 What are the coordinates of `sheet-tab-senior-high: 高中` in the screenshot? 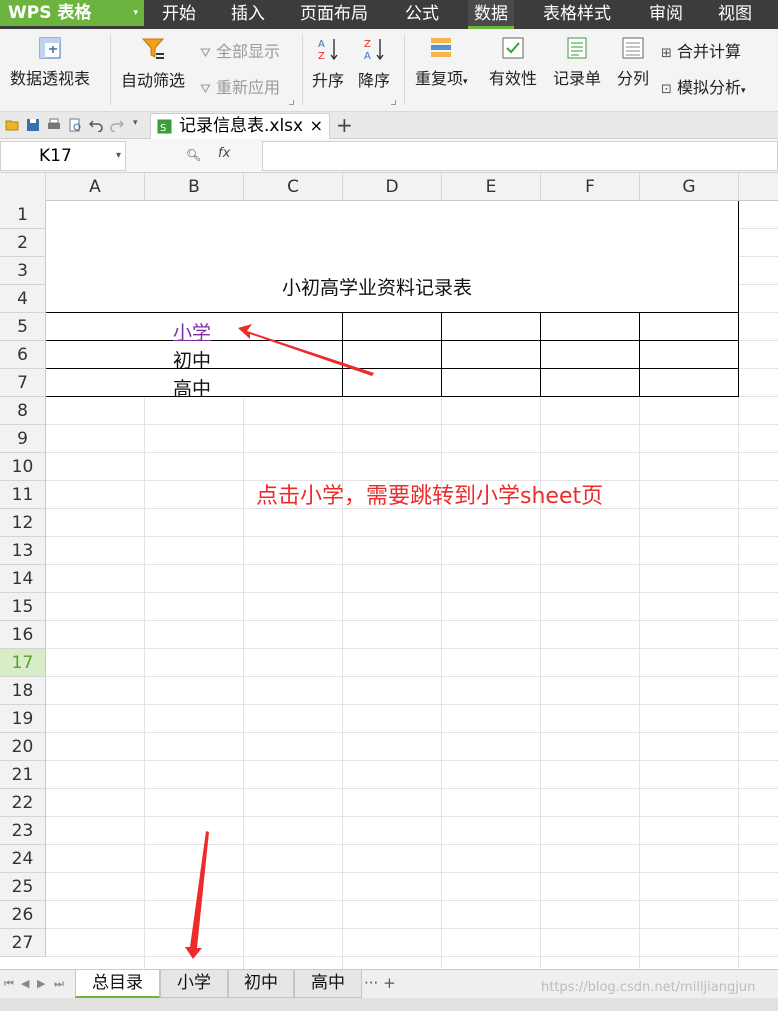 It's located at (328, 984).